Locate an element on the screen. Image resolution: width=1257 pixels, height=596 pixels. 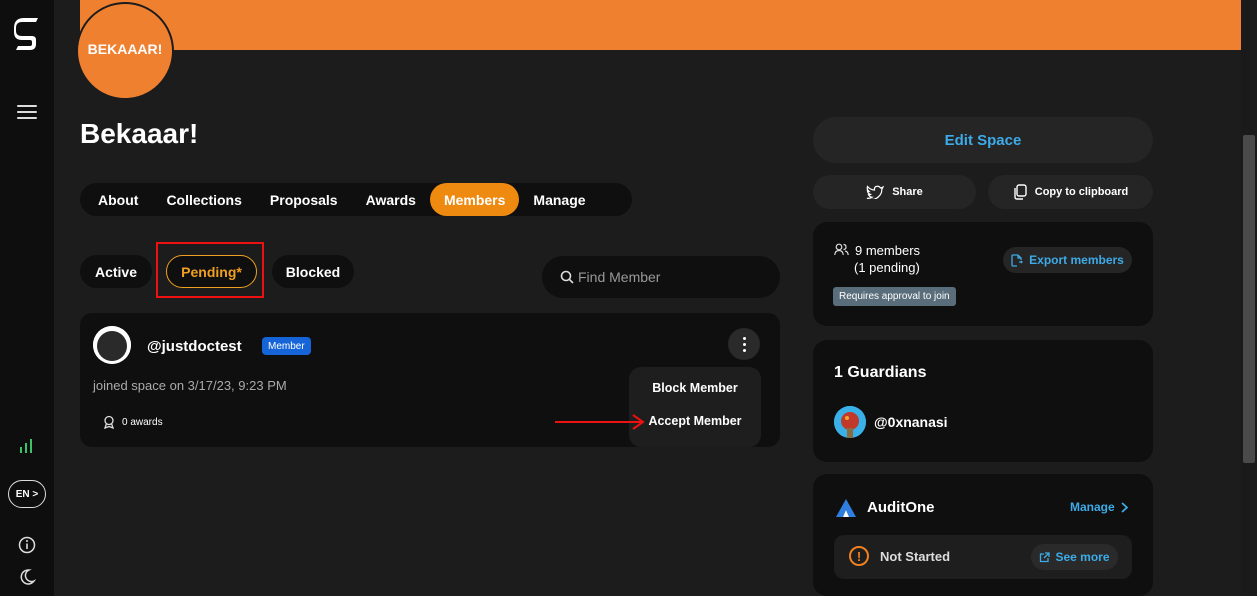
external-link-icon is located at coordinates (1045, 556).